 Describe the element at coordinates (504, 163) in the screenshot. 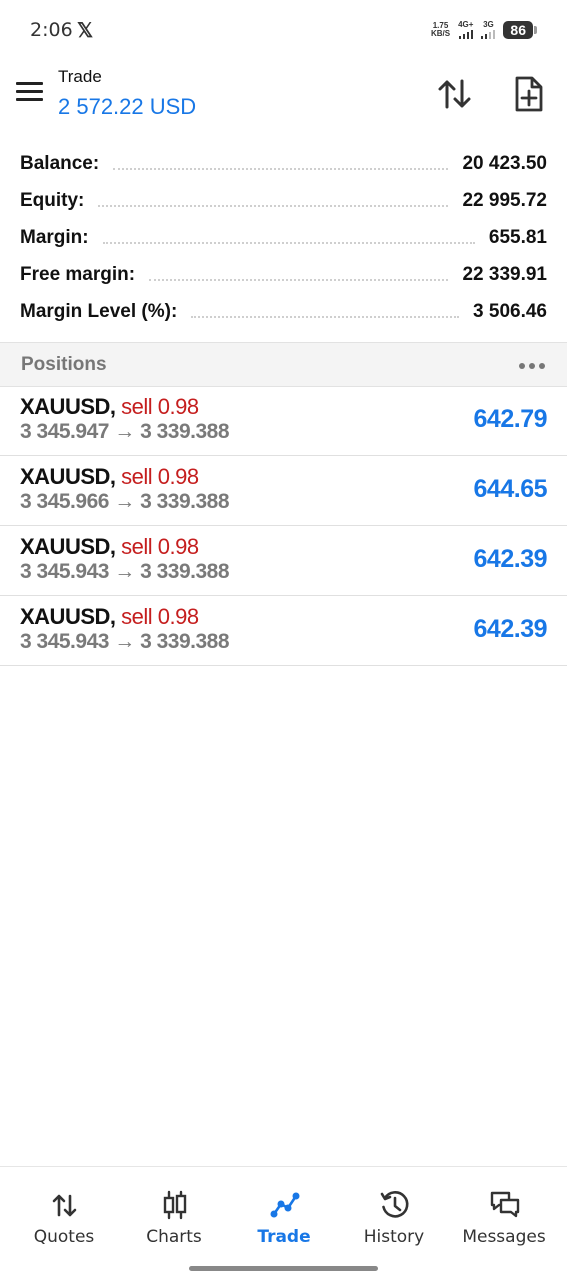

I see `balance-value: 20 423.50` at that location.